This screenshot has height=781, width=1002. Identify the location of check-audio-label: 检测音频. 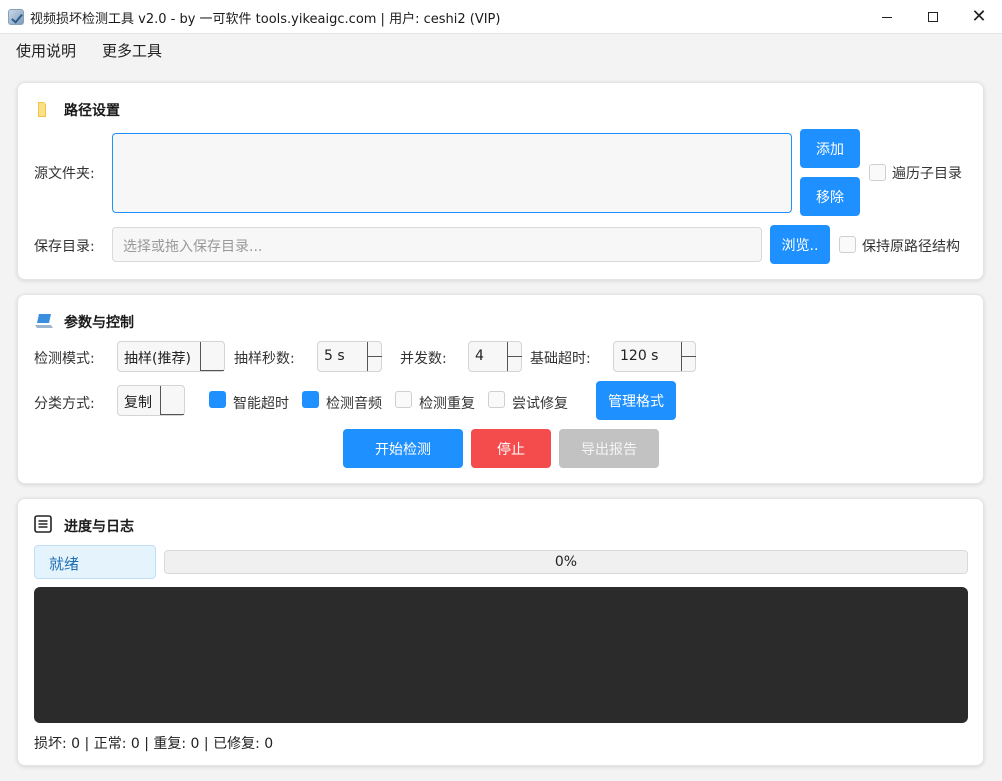
(354, 404).